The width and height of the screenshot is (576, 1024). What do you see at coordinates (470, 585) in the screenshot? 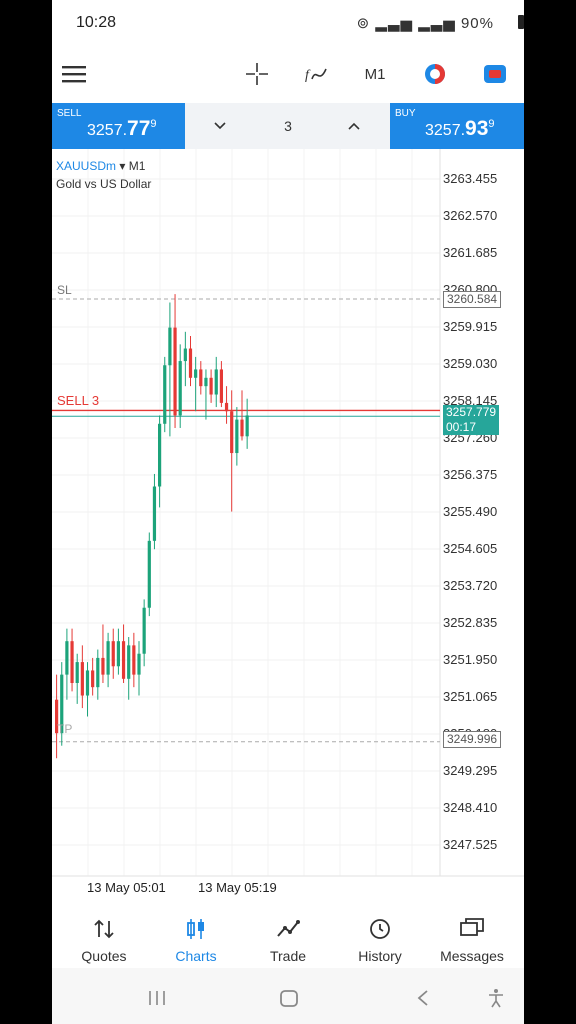
I see `price-tick-label: 3253.720` at bounding box center [470, 585].